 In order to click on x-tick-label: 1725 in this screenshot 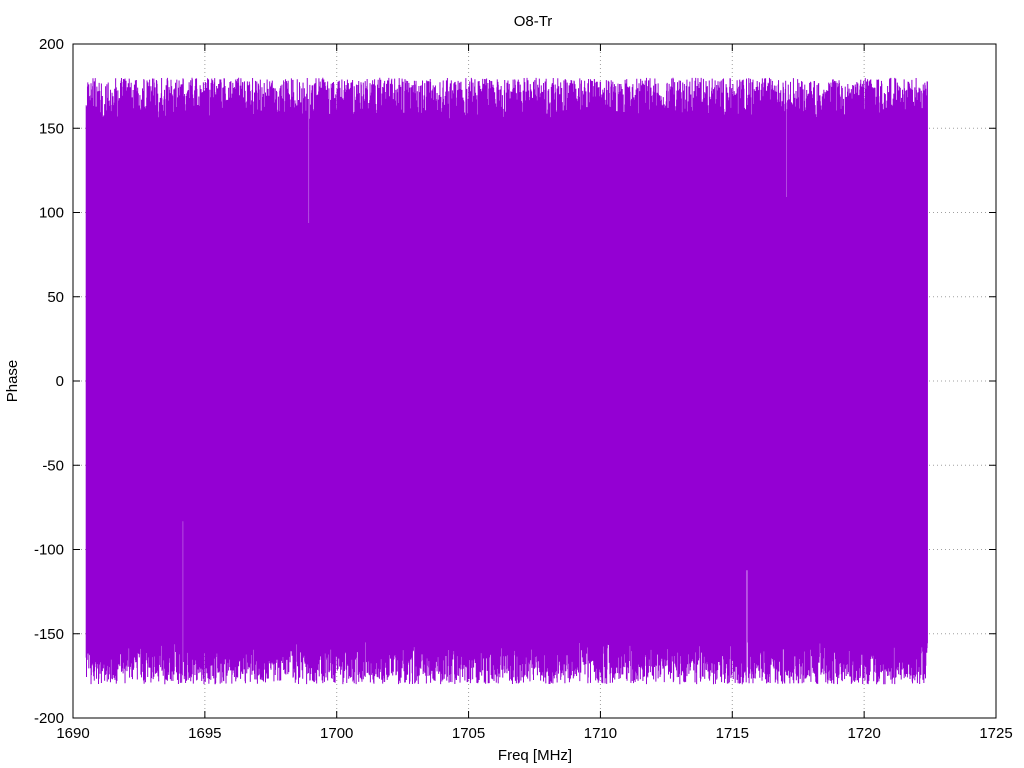, I will do `click(995, 733)`.